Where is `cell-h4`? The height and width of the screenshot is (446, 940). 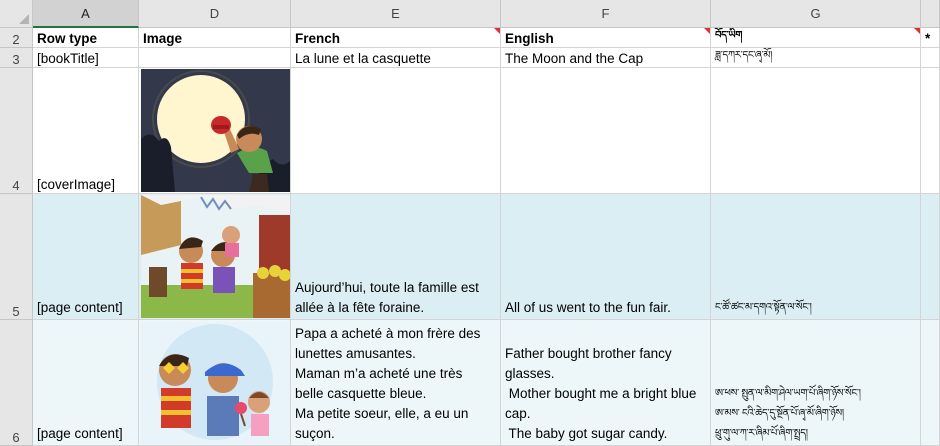
cell-h4 is located at coordinates (930, 131).